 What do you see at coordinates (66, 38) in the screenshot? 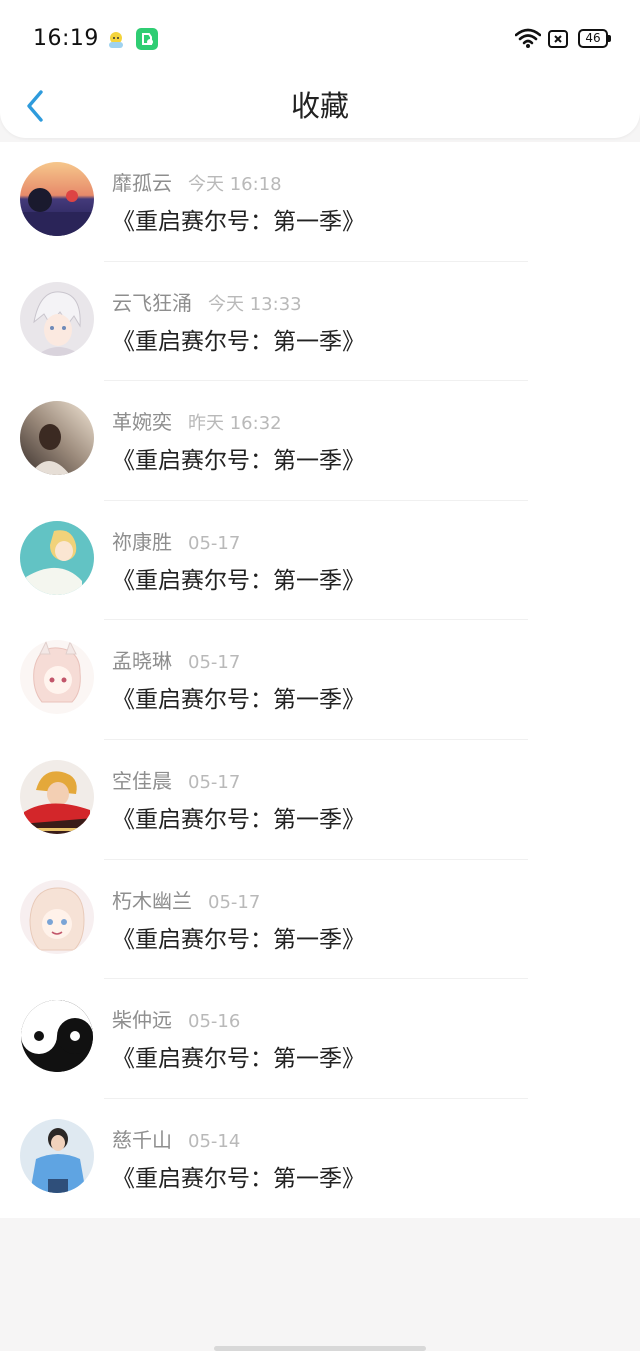
I see `status-time: 16:19` at bounding box center [66, 38].